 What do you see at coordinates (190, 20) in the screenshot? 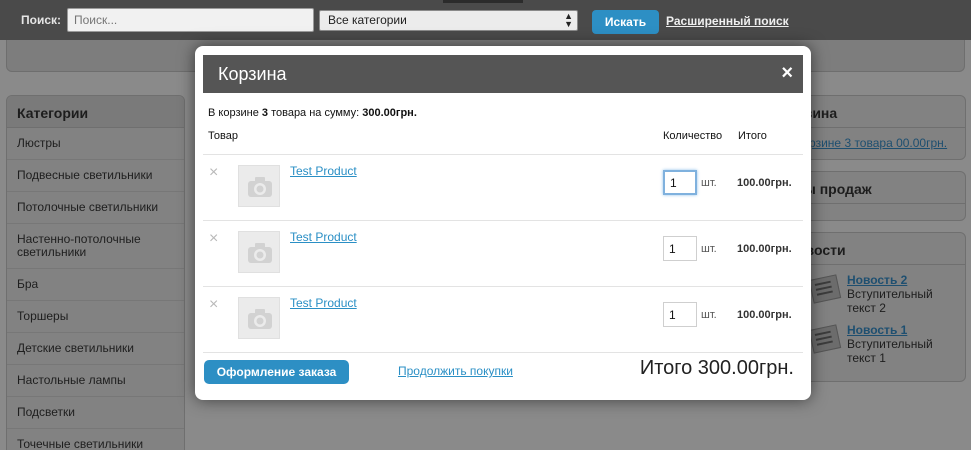
I see `search-input` at bounding box center [190, 20].